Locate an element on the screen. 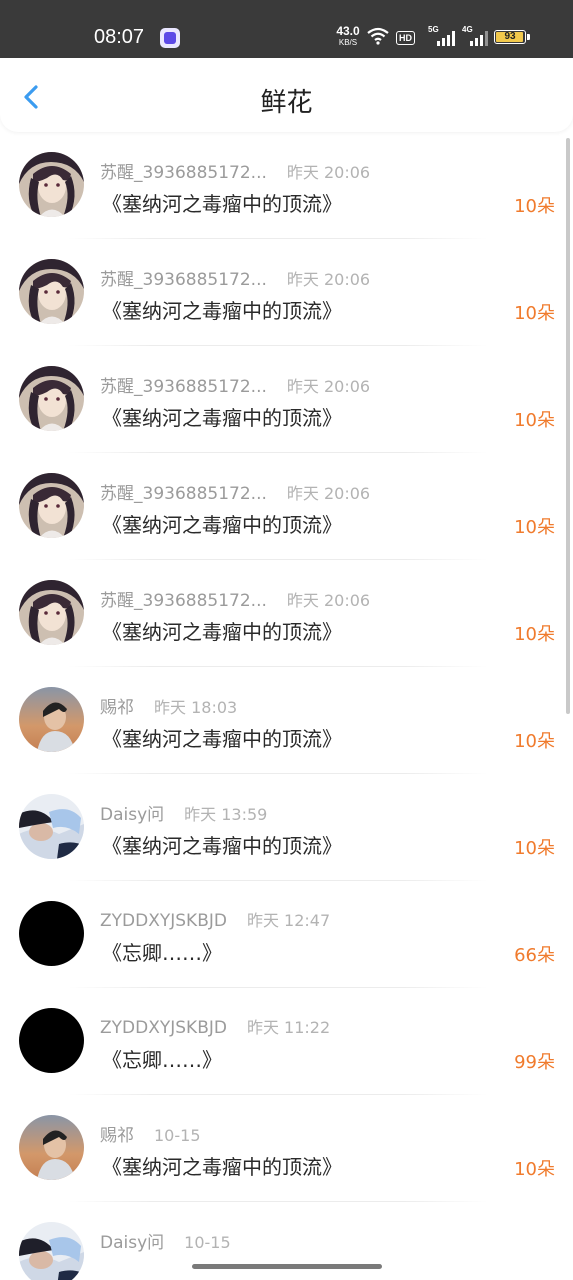  wifi-icon is located at coordinates (378, 38).